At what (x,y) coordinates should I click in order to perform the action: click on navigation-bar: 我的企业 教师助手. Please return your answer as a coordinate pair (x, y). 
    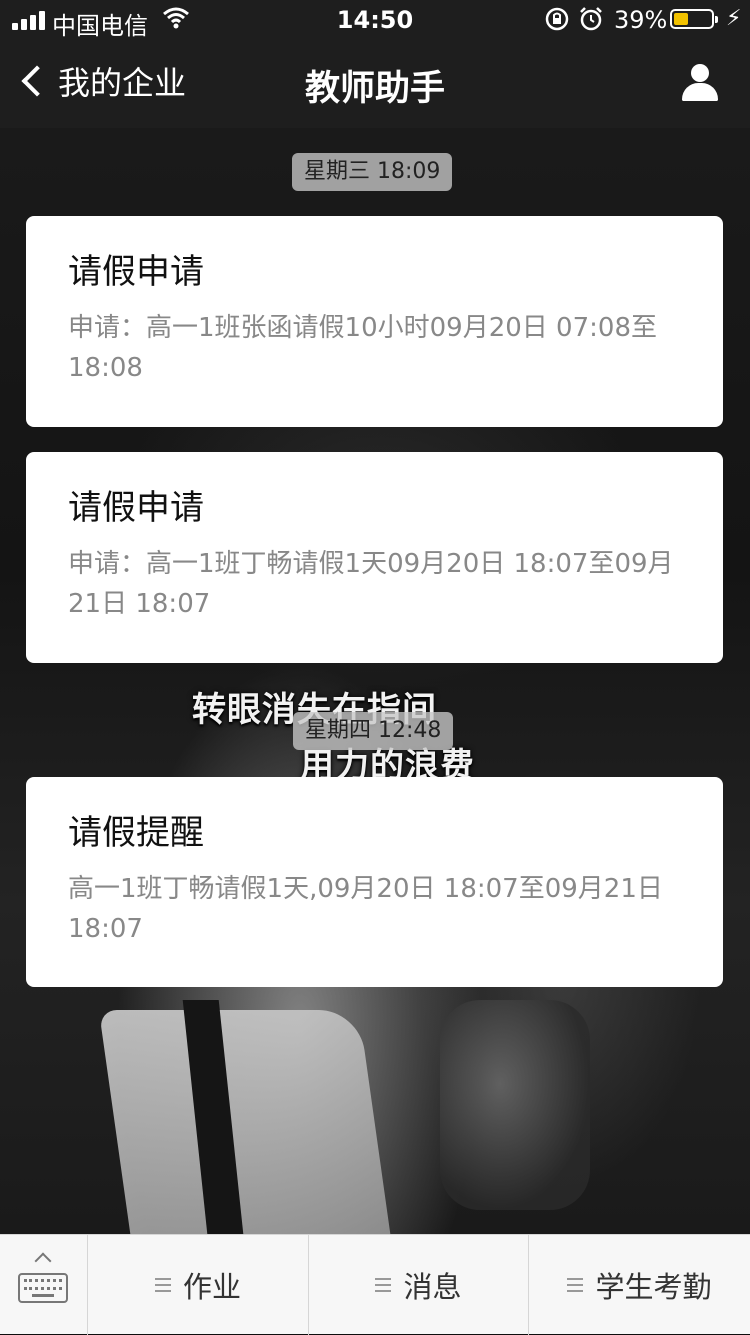
    Looking at the image, I should click on (375, 84).